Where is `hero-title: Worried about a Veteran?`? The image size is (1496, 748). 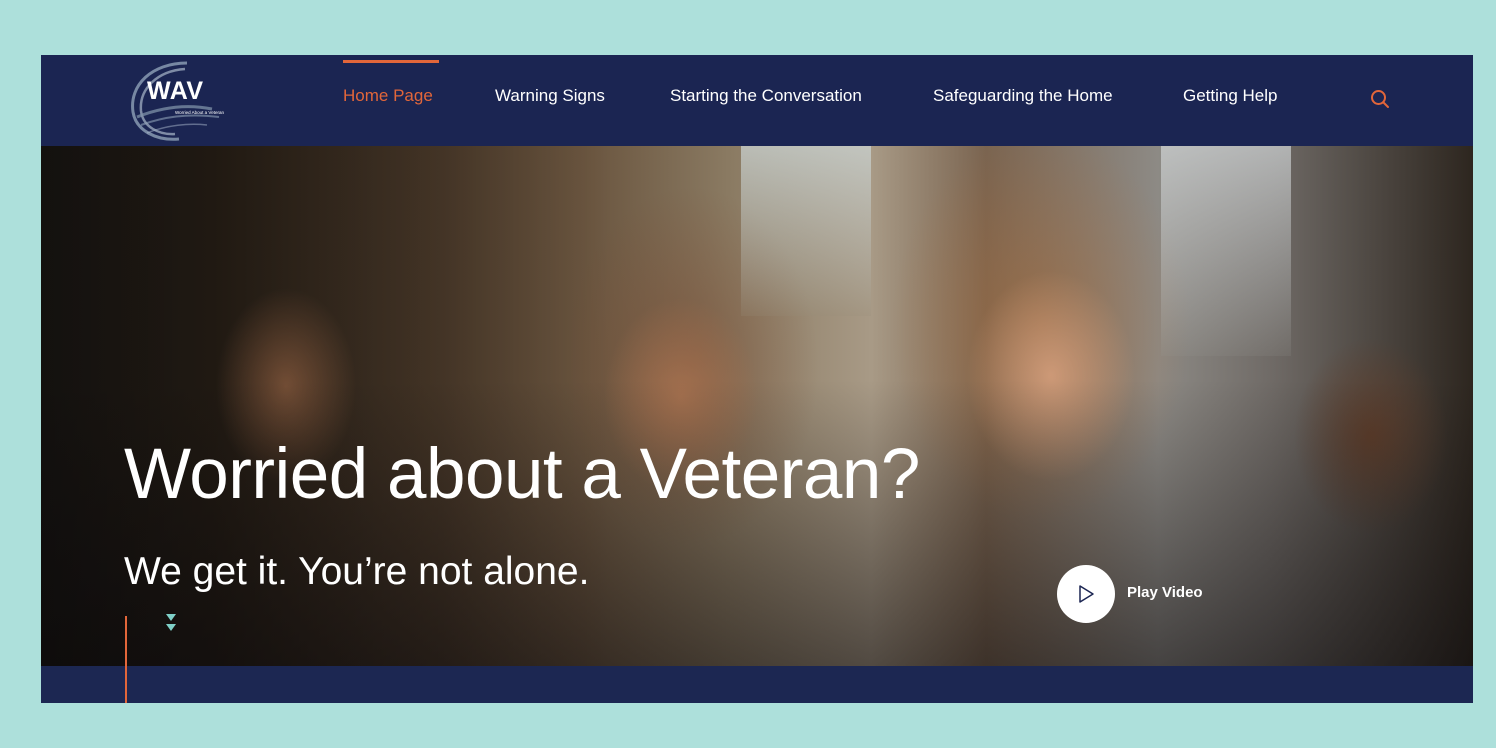
hero-title: Worried about a Veteran? is located at coordinates (522, 474).